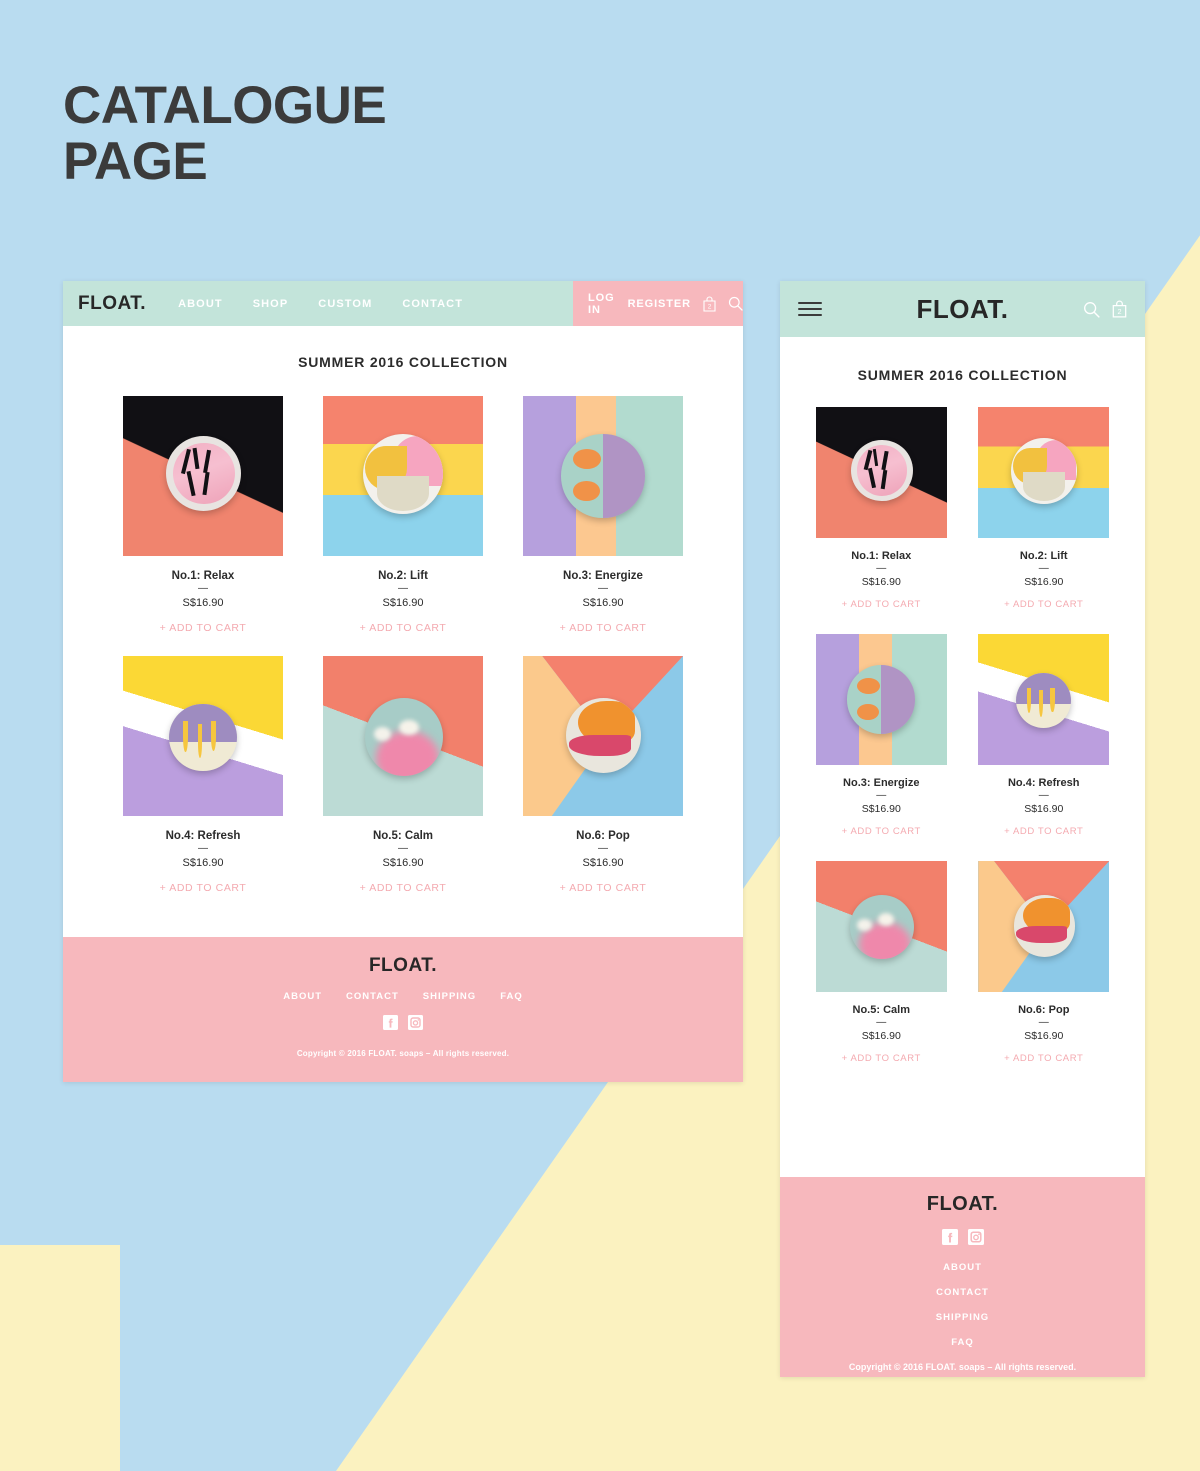  What do you see at coordinates (271, 304) in the screenshot?
I see `nav-item-shop: SHOP` at bounding box center [271, 304].